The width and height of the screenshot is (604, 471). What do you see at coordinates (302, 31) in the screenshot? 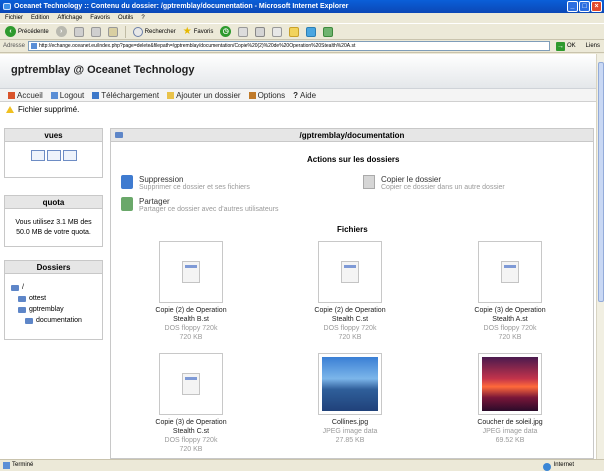
I see `browser-toolbar: ‹ Précédente › Rechercher ★ Favoris ◷` at bounding box center [302, 31].